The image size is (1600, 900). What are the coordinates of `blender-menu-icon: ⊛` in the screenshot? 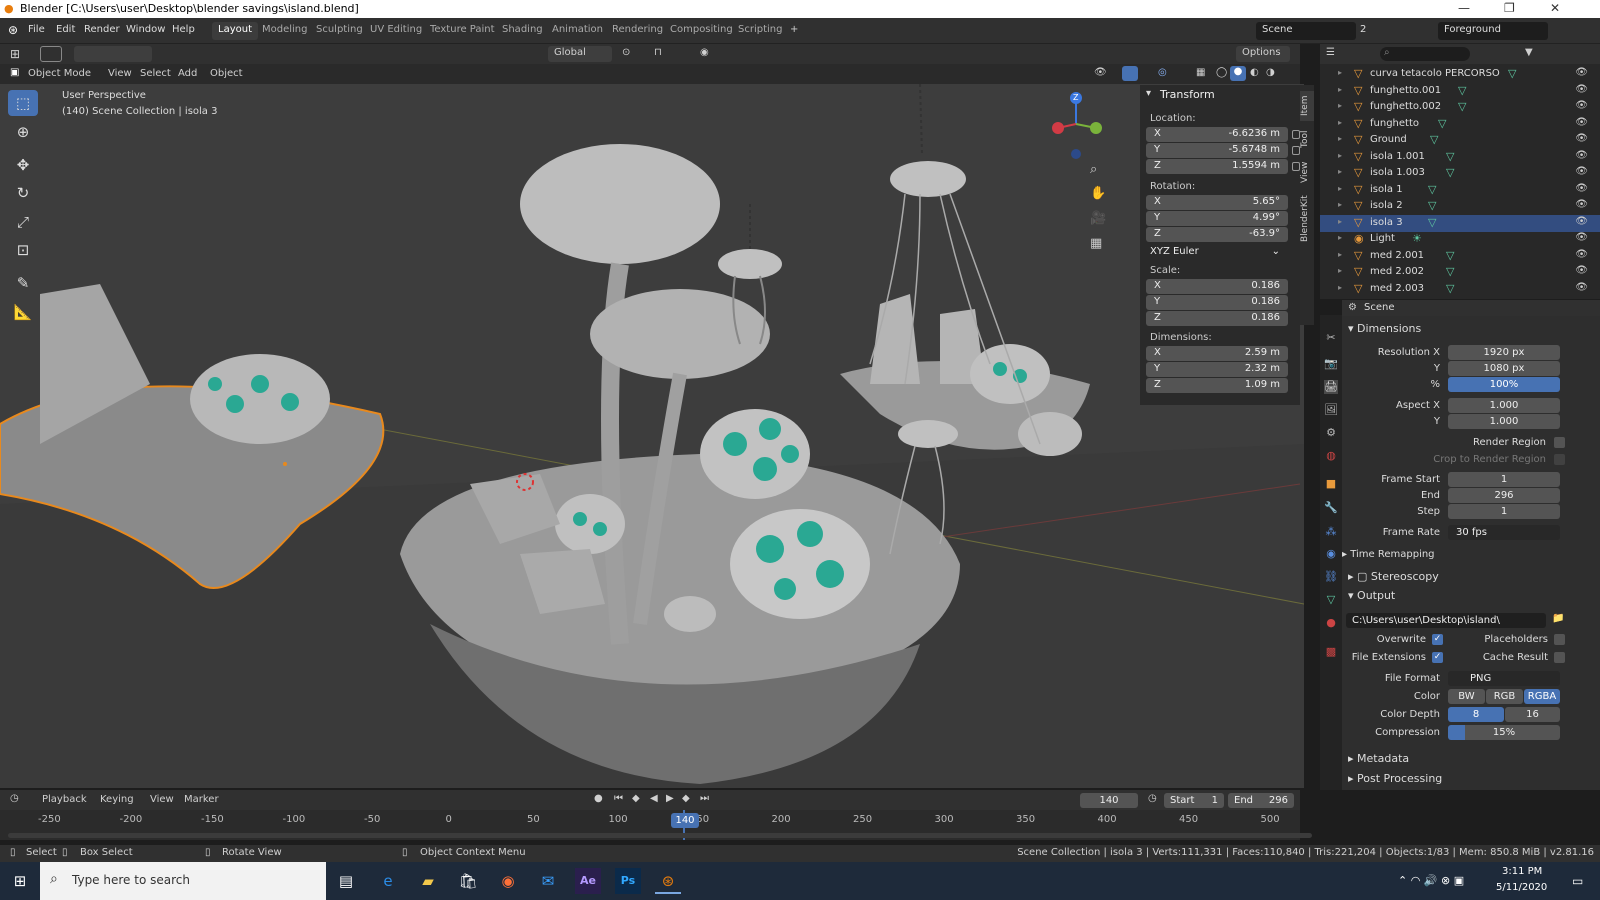 It's located at (13, 30).